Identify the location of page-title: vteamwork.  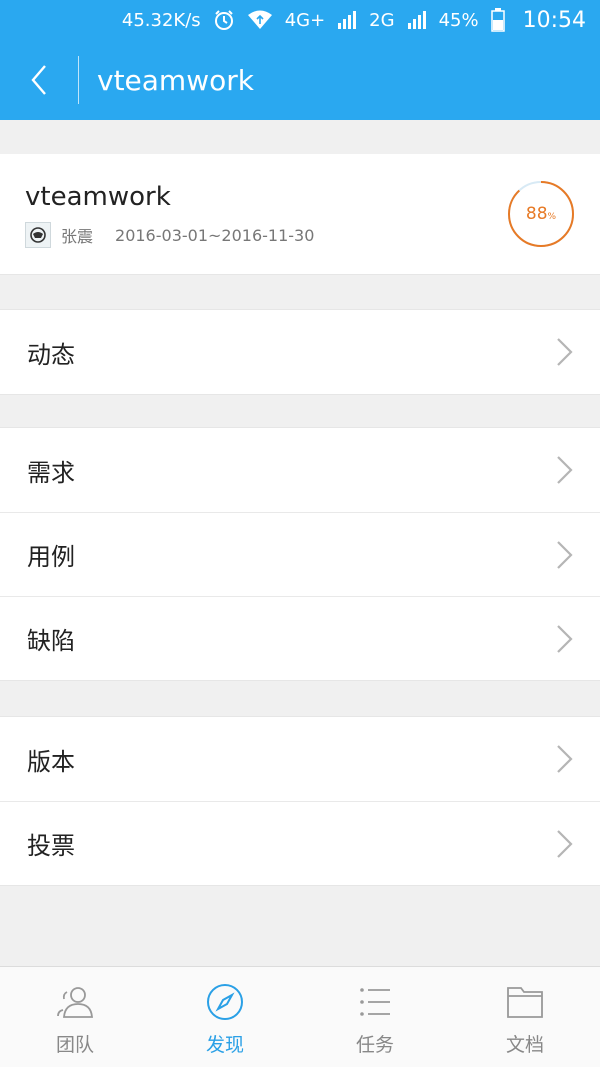
(175, 80).